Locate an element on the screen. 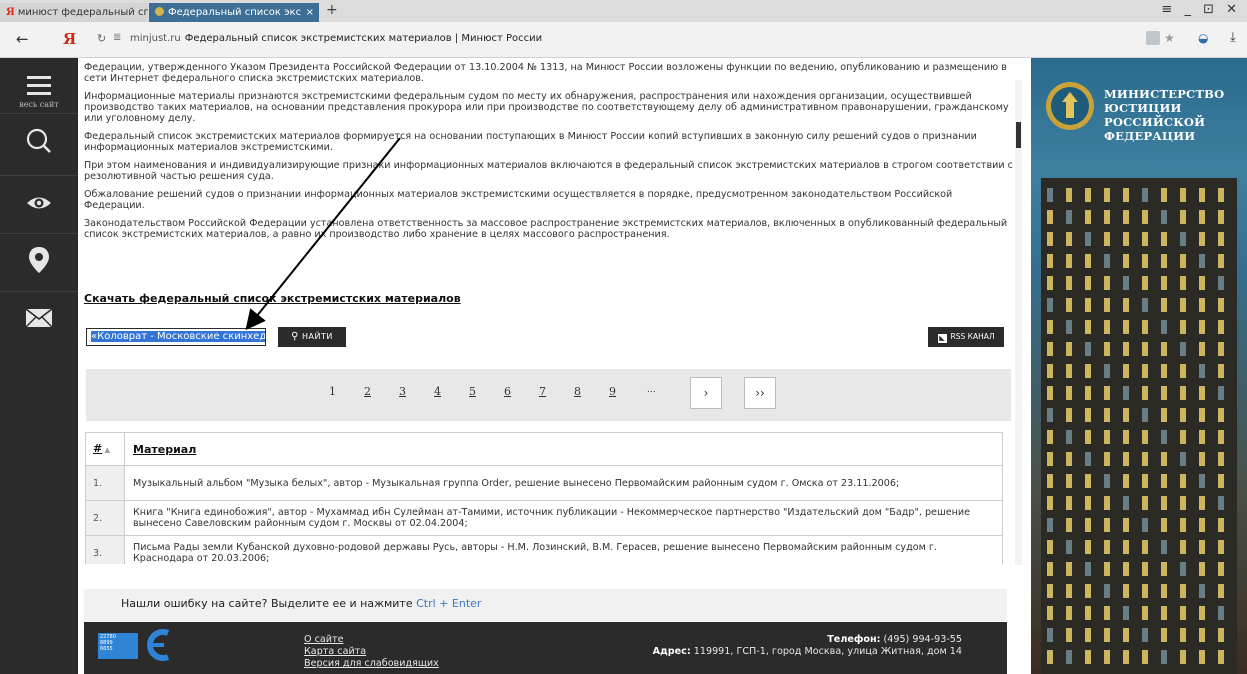 This screenshot has height=674, width=1247. reload-icon: ↻ is located at coordinates (101, 38).